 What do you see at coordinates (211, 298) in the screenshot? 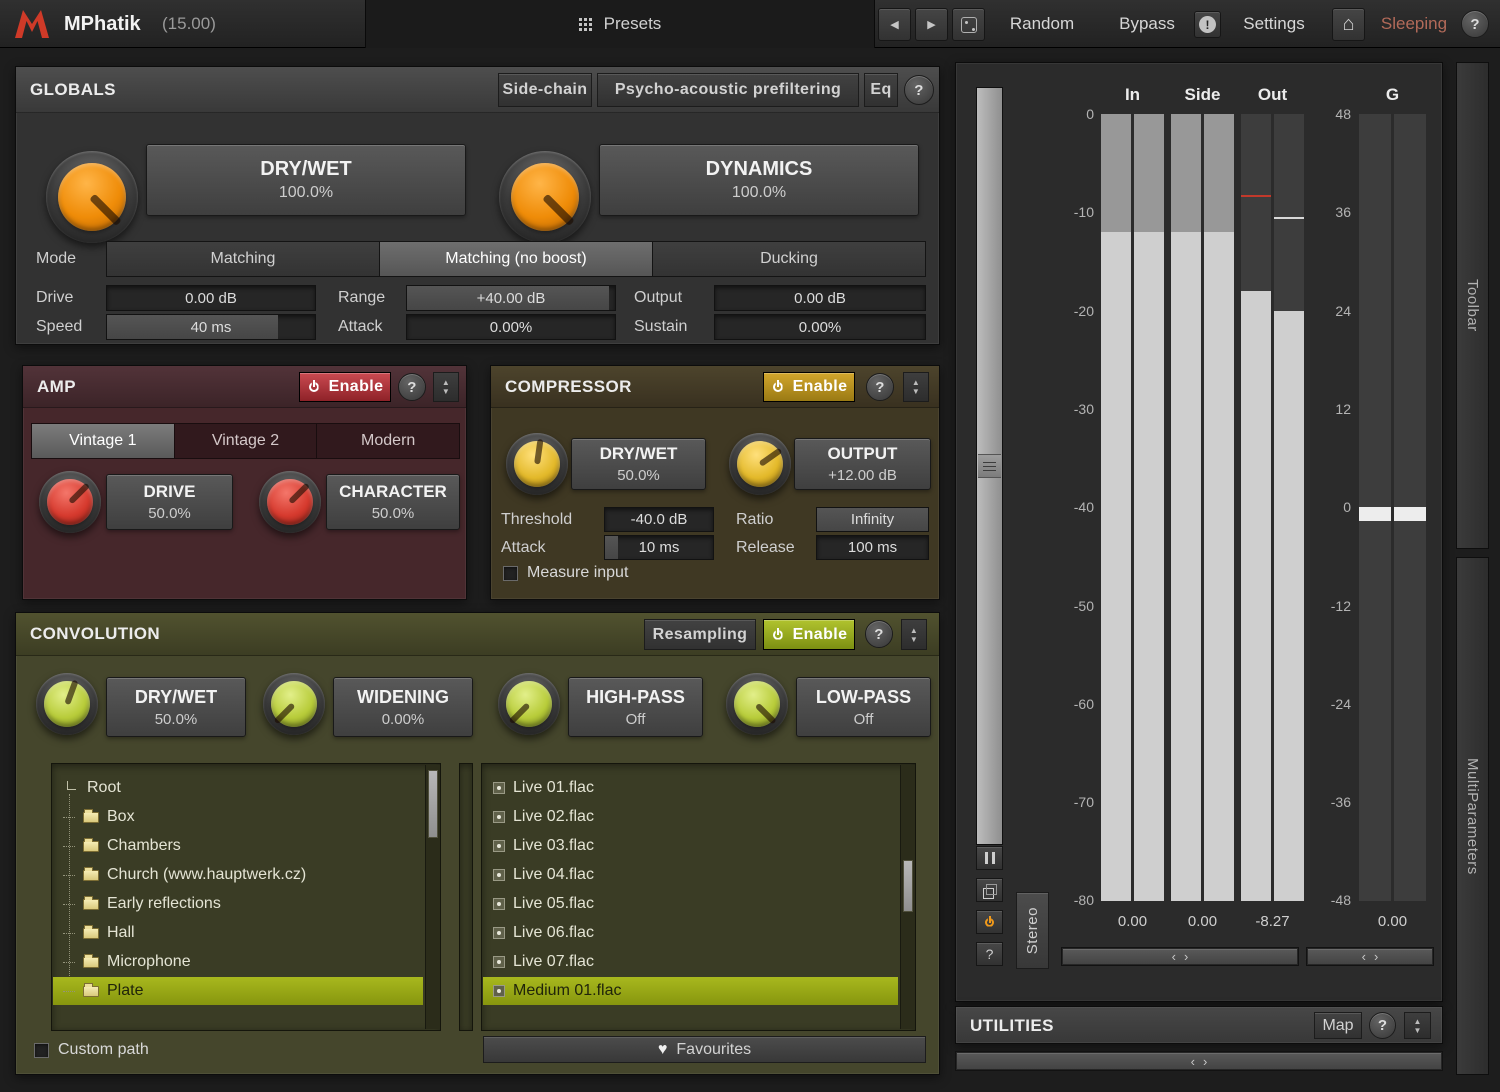
I see `drive-value: 0.00 dB` at bounding box center [211, 298].